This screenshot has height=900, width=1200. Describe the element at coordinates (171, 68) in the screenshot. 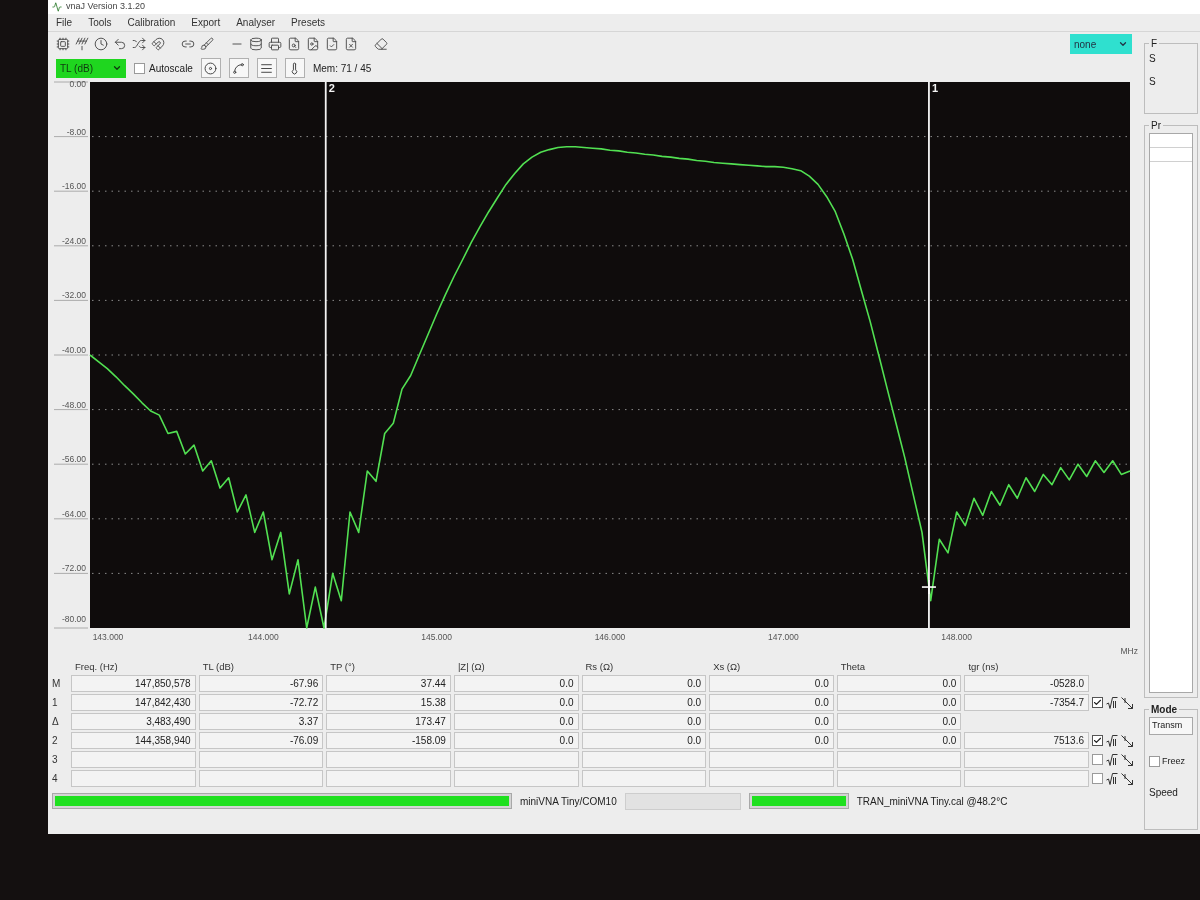

I see `checkbox-label: Autoscale` at that location.